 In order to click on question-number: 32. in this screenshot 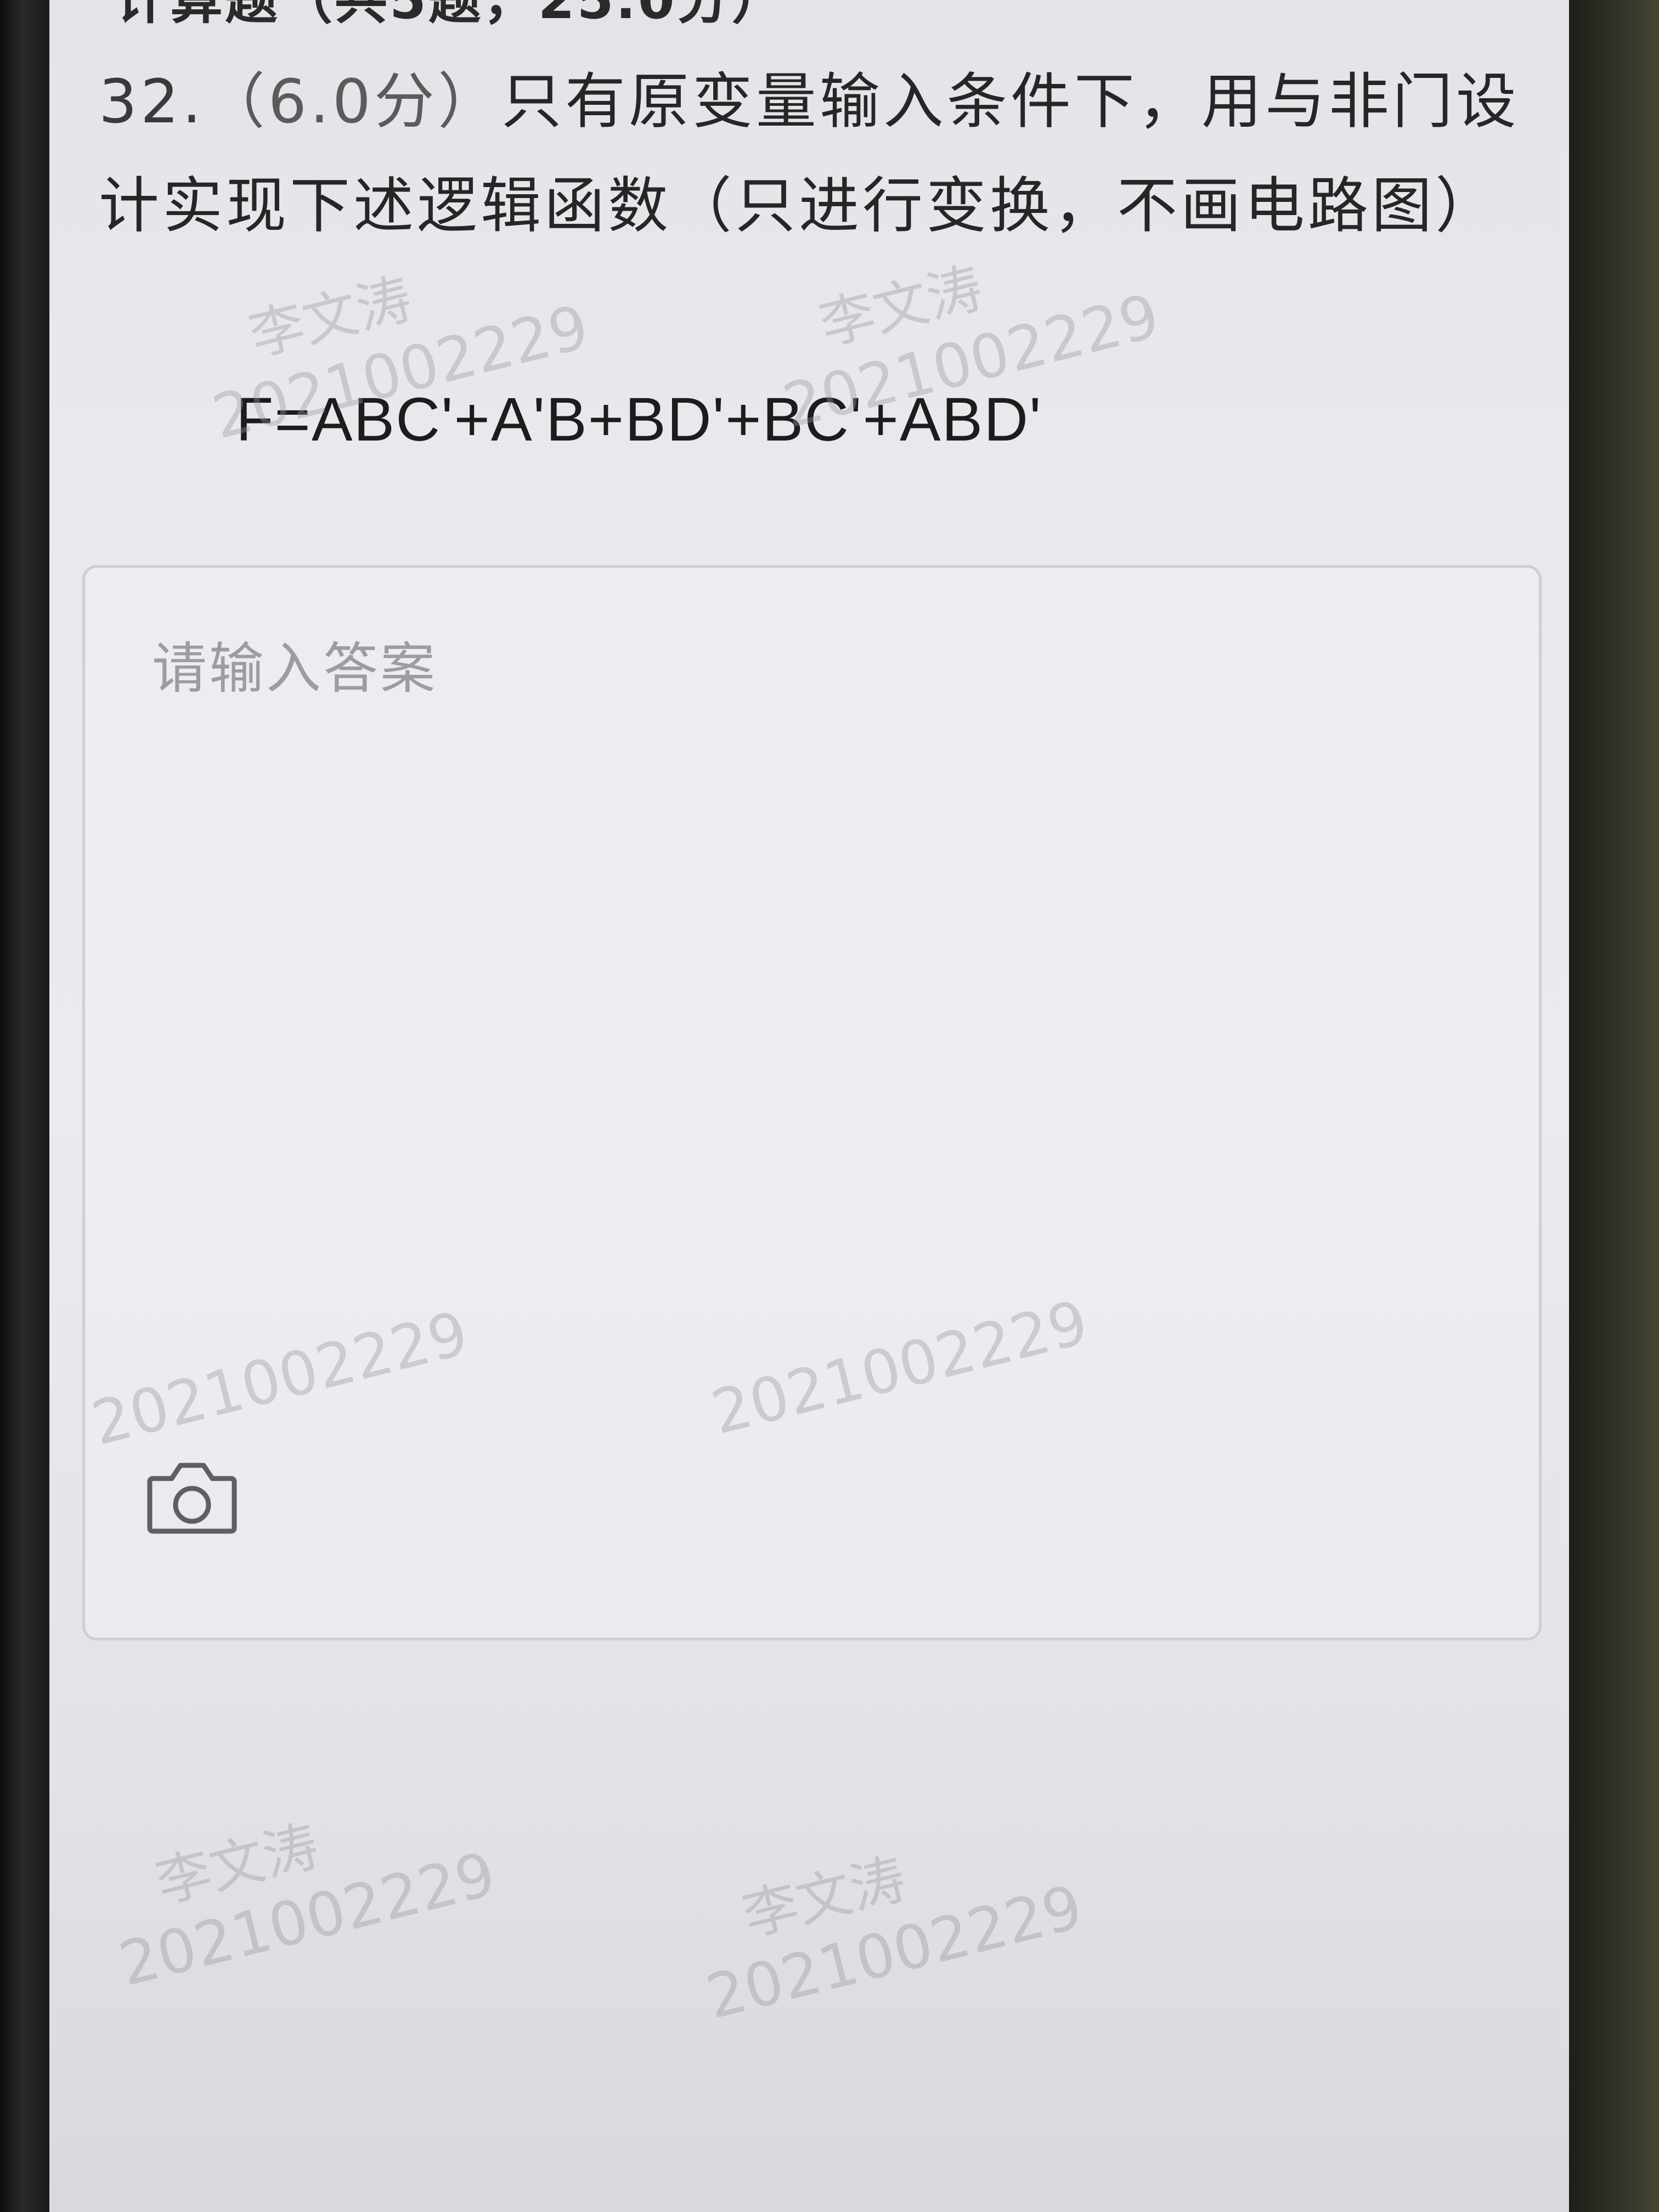, I will do `click(152, 102)`.